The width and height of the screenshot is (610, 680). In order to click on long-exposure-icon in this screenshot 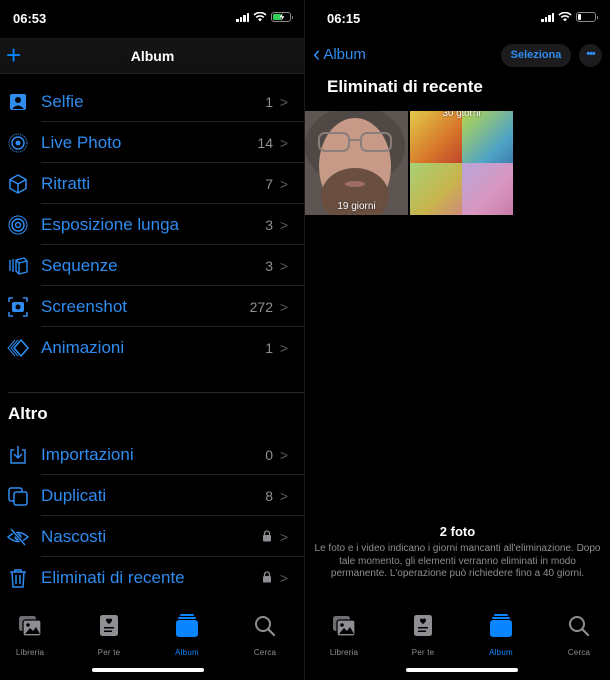, I will do `click(18, 225)`.